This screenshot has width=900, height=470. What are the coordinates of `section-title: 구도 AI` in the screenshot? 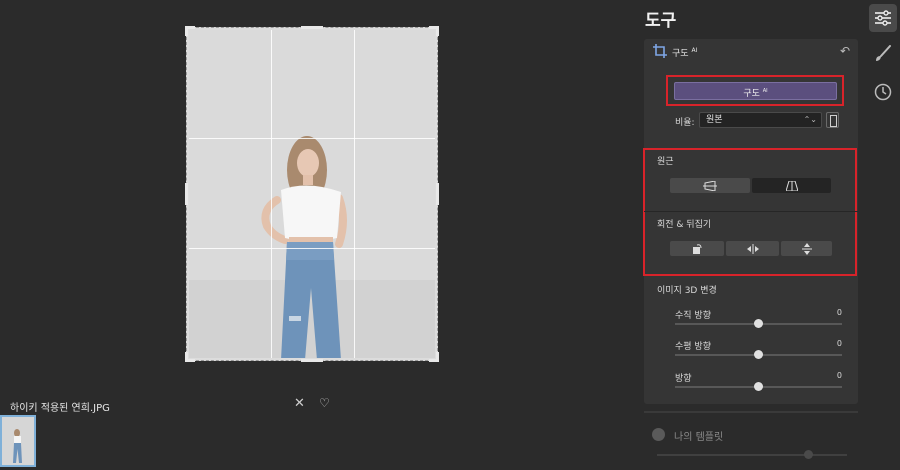 It's located at (684, 52).